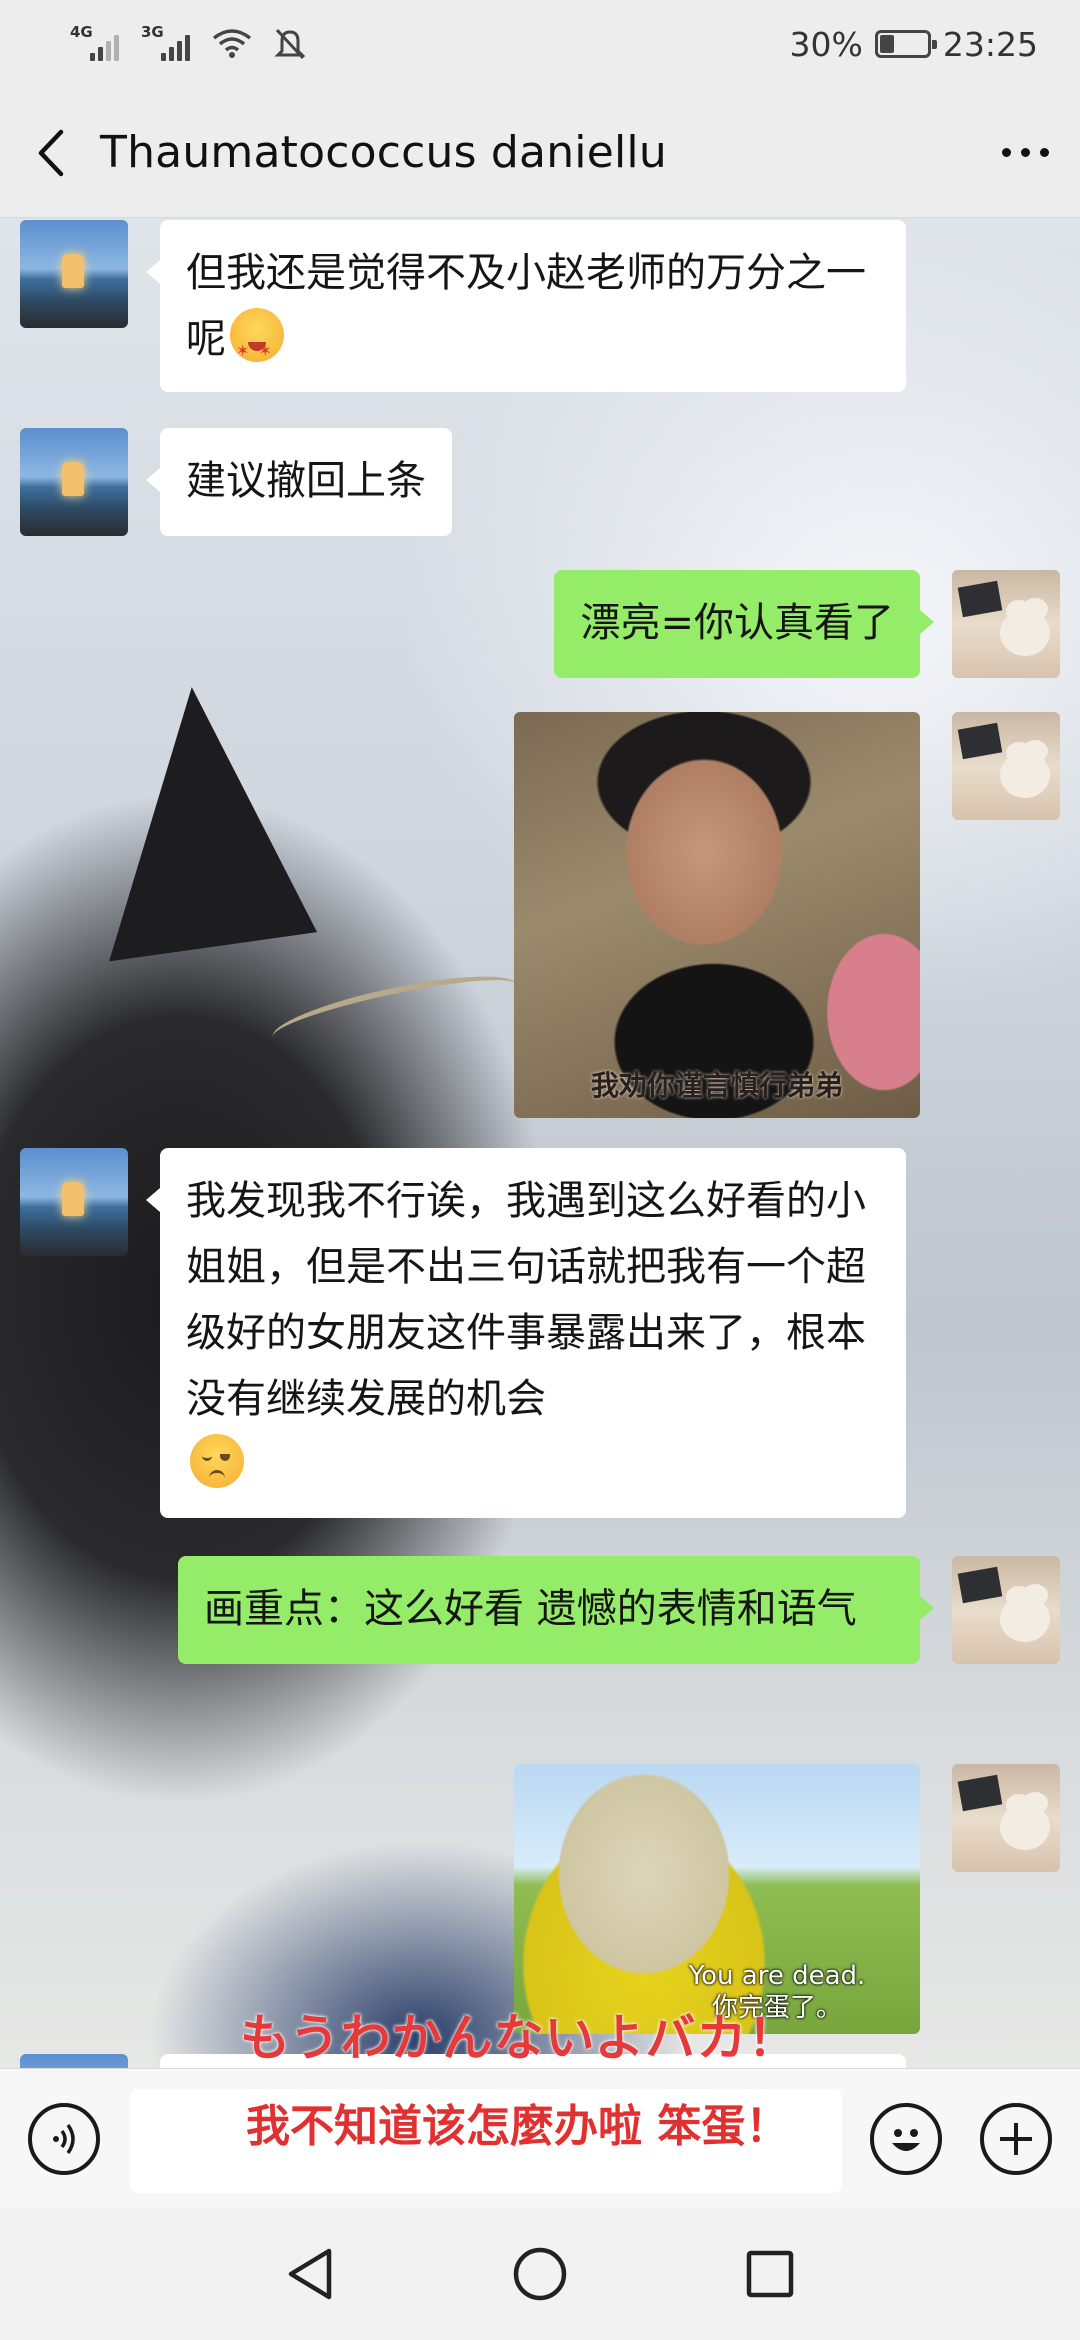 Image resolution: width=1080 pixels, height=2340 pixels. What do you see at coordinates (518, 2126) in the screenshot?
I see `overlay-caption-cn: 我不知道该怎麼办啦 笨蛋！` at bounding box center [518, 2126].